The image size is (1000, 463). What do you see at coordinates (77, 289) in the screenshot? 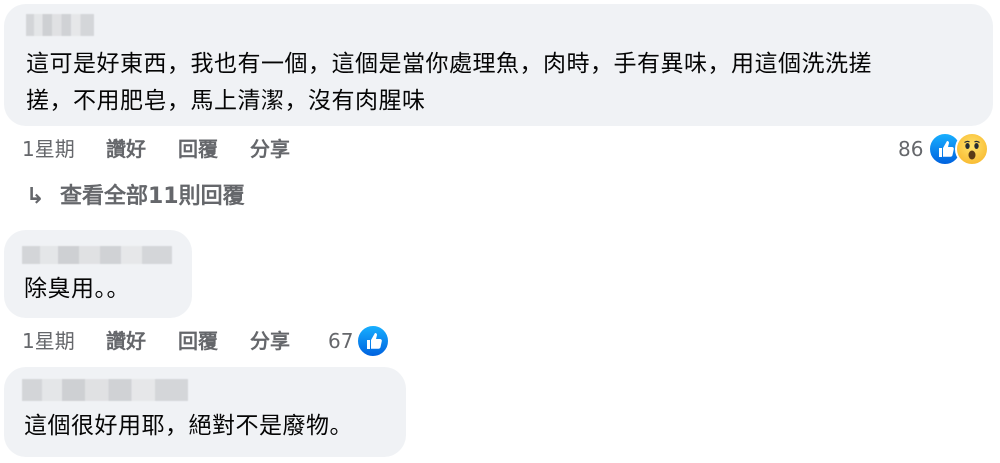
I see `comment-text: 除臭用。。` at bounding box center [77, 289].